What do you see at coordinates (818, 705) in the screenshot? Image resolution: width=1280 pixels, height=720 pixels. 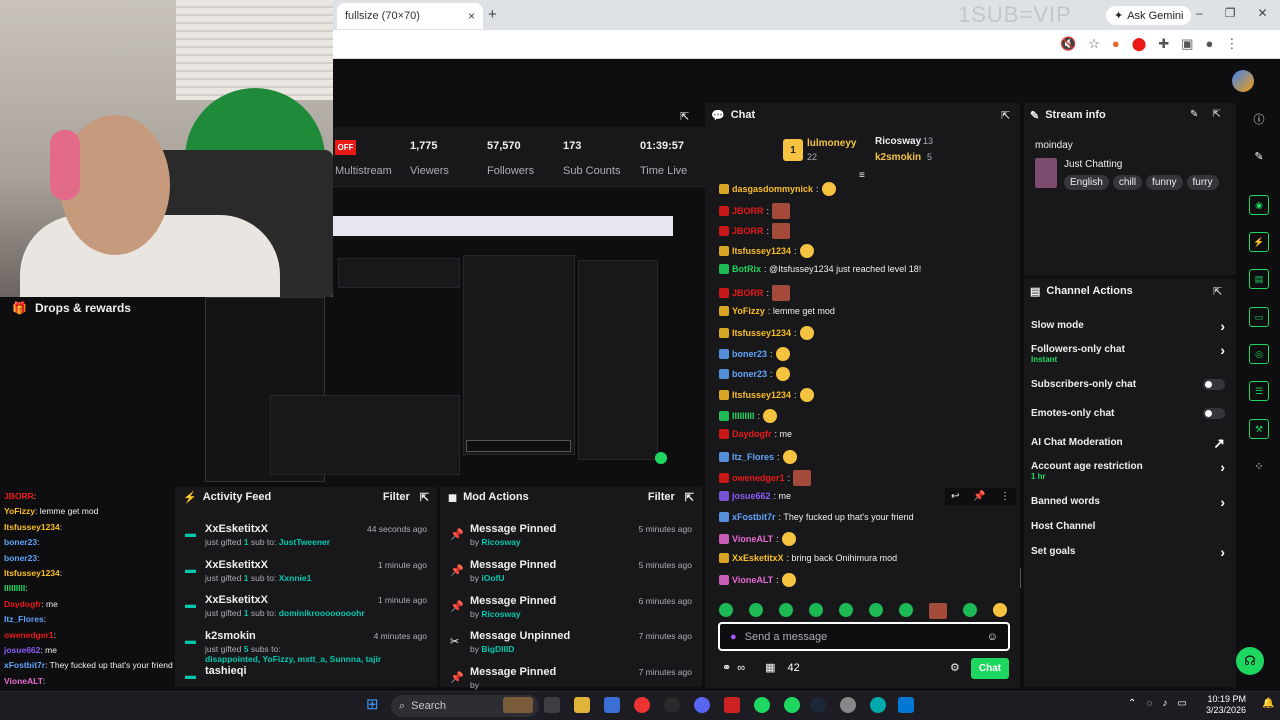 I see `steam-icon` at bounding box center [818, 705].